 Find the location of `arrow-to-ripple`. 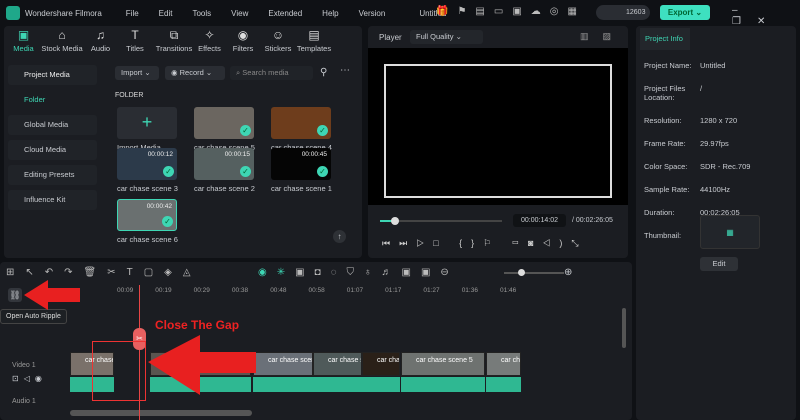

arrow-to-ripple is located at coordinates (52, 295).